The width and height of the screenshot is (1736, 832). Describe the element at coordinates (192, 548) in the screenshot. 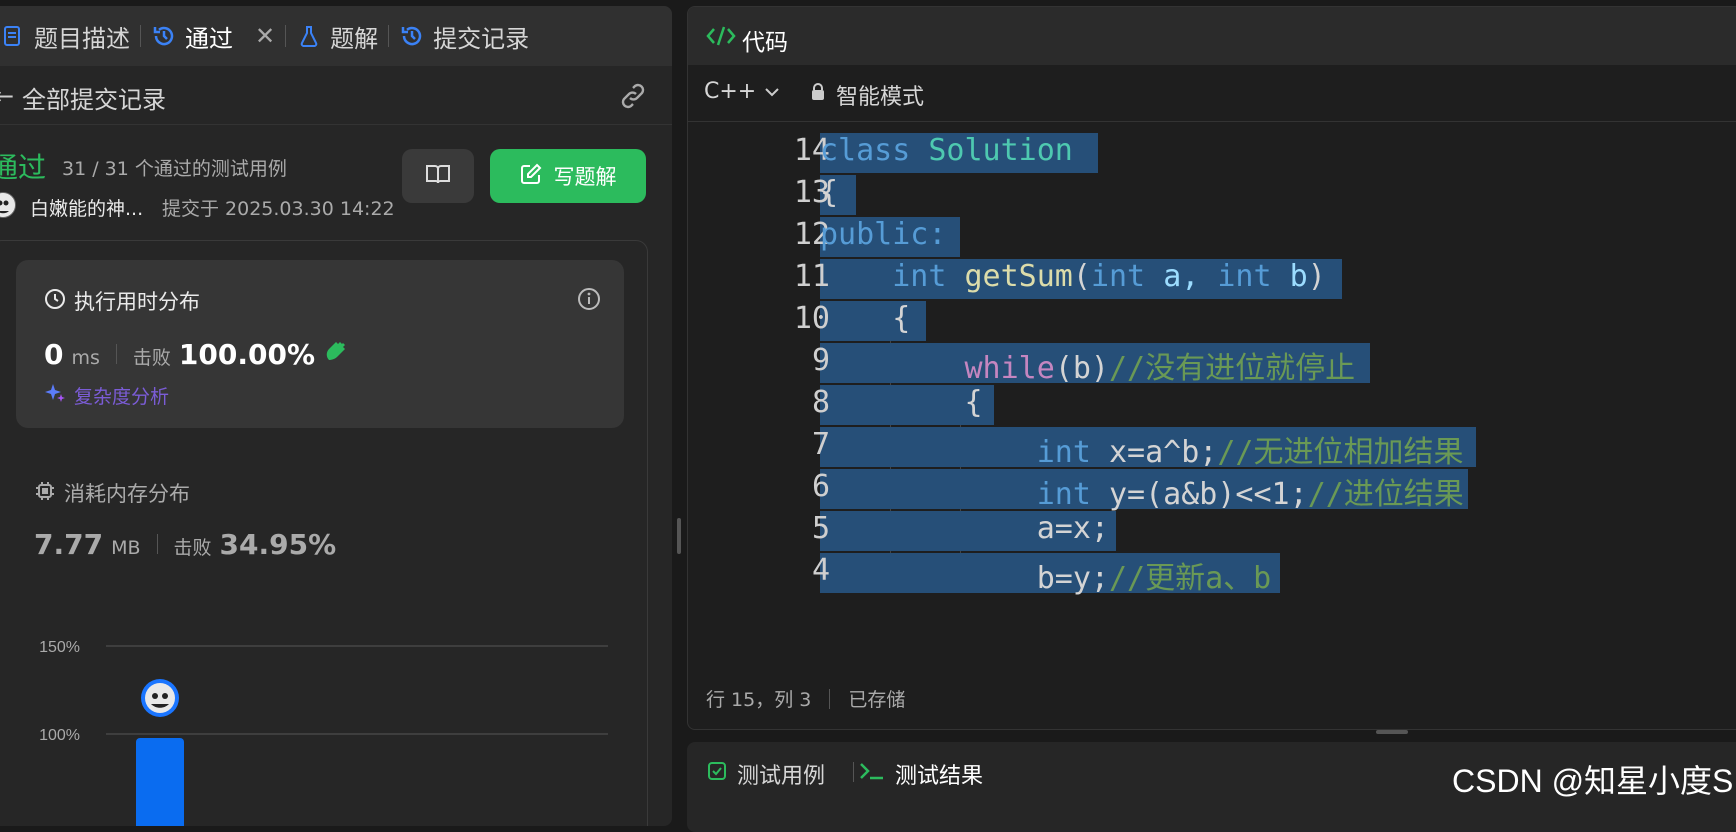

I see `memory-beat-label: 击败` at that location.